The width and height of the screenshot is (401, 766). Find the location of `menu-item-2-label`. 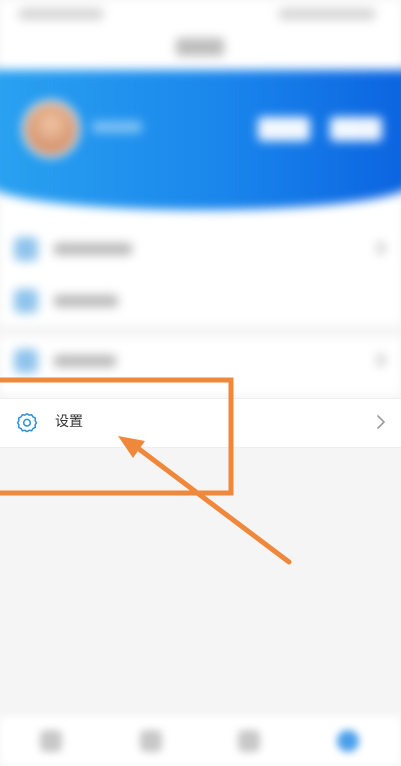

menu-item-2-label is located at coordinates (86, 301).